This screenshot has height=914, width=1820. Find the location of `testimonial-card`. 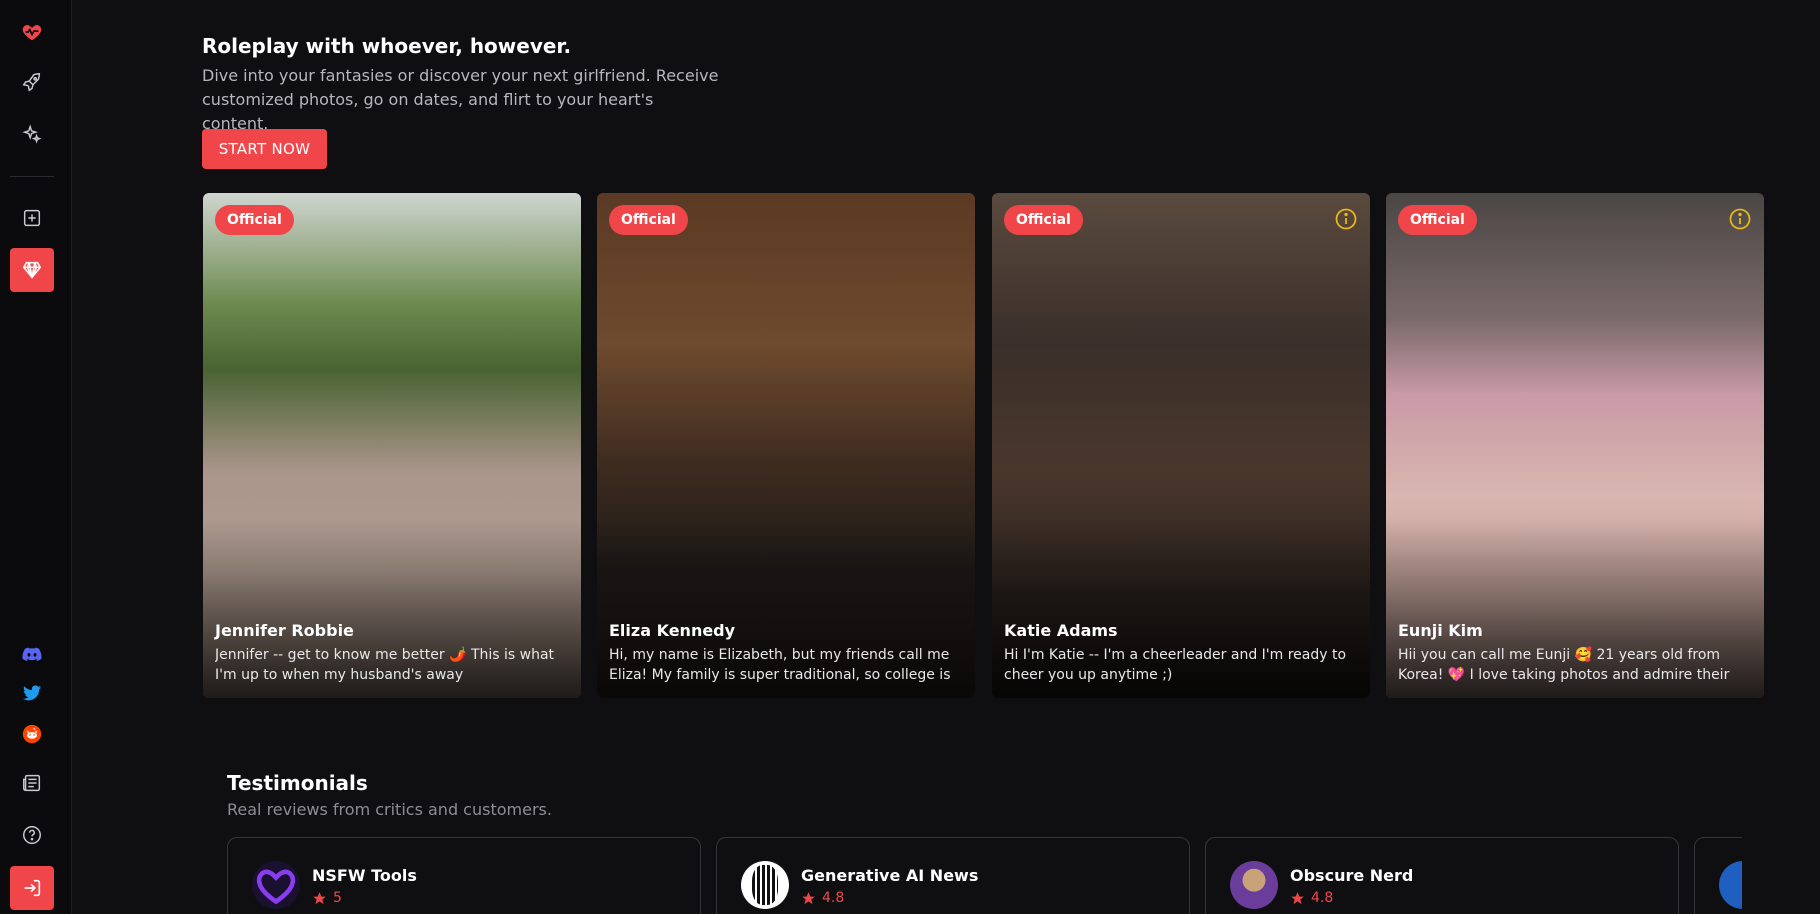

testimonial-card is located at coordinates (1718, 875).